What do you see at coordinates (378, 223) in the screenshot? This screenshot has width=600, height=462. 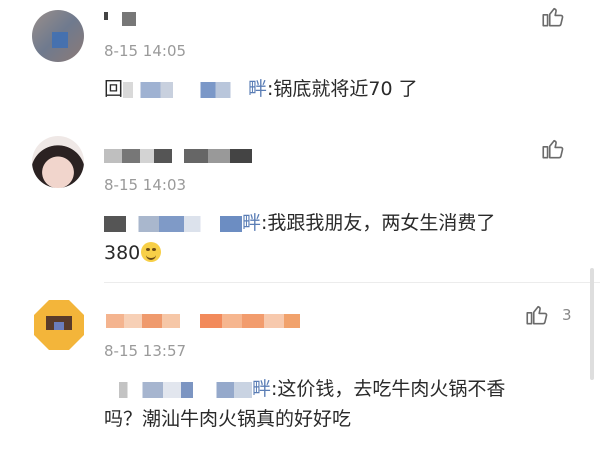 I see `comment-body-line1: :我跟我朋友，两女生消费了` at bounding box center [378, 223].